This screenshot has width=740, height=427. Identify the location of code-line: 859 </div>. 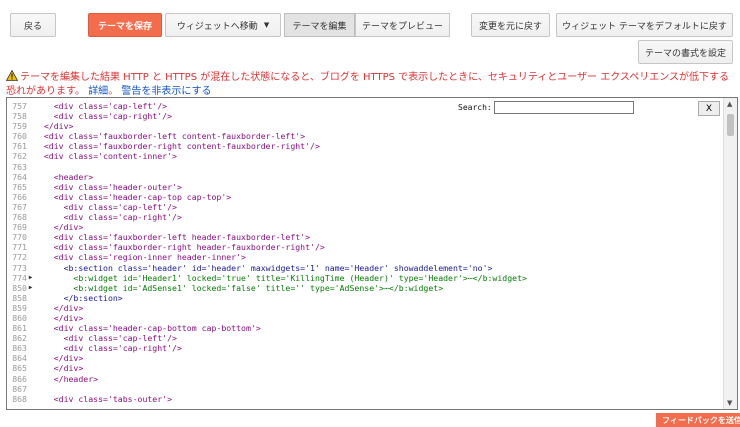
(365, 308).